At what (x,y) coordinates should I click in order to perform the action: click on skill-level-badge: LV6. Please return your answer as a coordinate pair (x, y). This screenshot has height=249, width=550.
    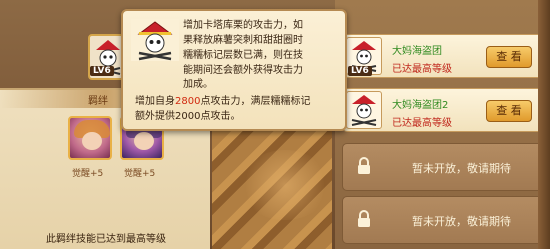
    Looking at the image, I should click on (102, 71).